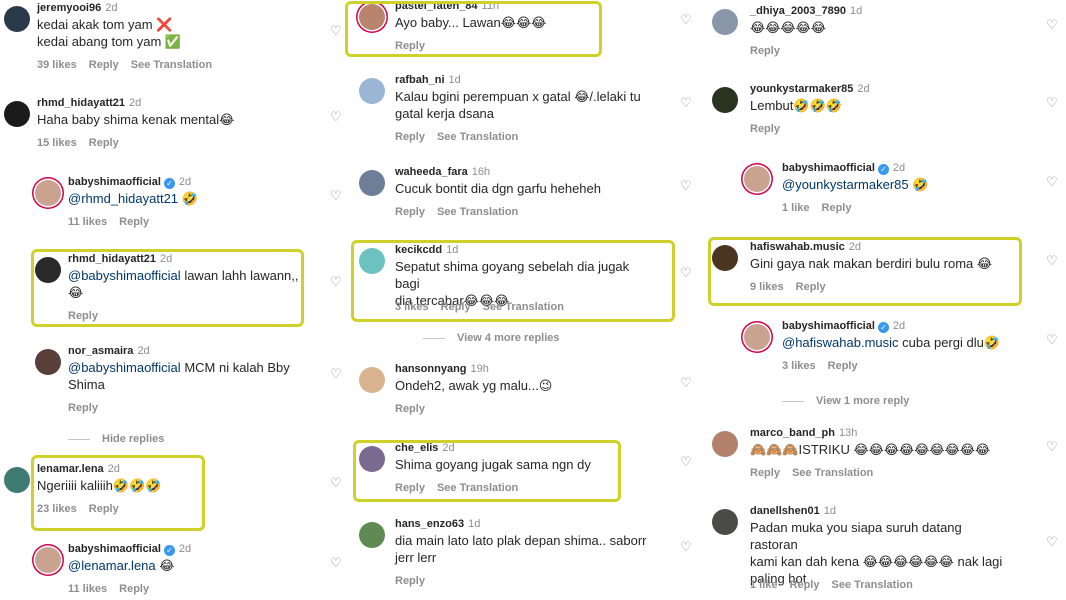 This screenshot has width=1066, height=600. What do you see at coordinates (116, 439) in the screenshot?
I see `hide-replies-link: Hide replies` at bounding box center [116, 439].